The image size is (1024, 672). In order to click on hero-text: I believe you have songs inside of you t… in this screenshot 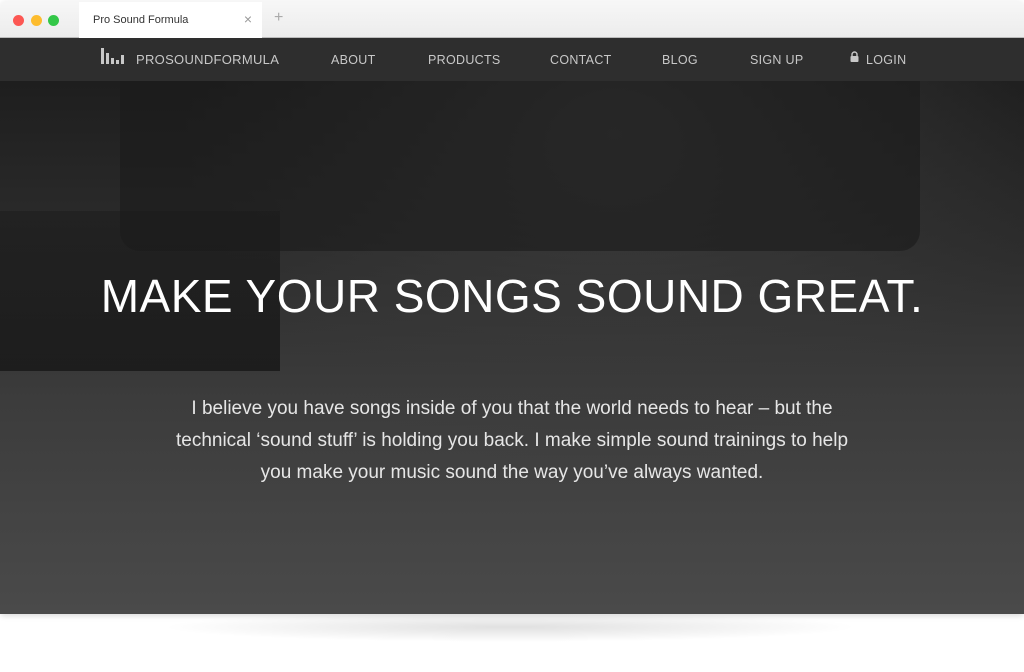, I will do `click(512, 440)`.